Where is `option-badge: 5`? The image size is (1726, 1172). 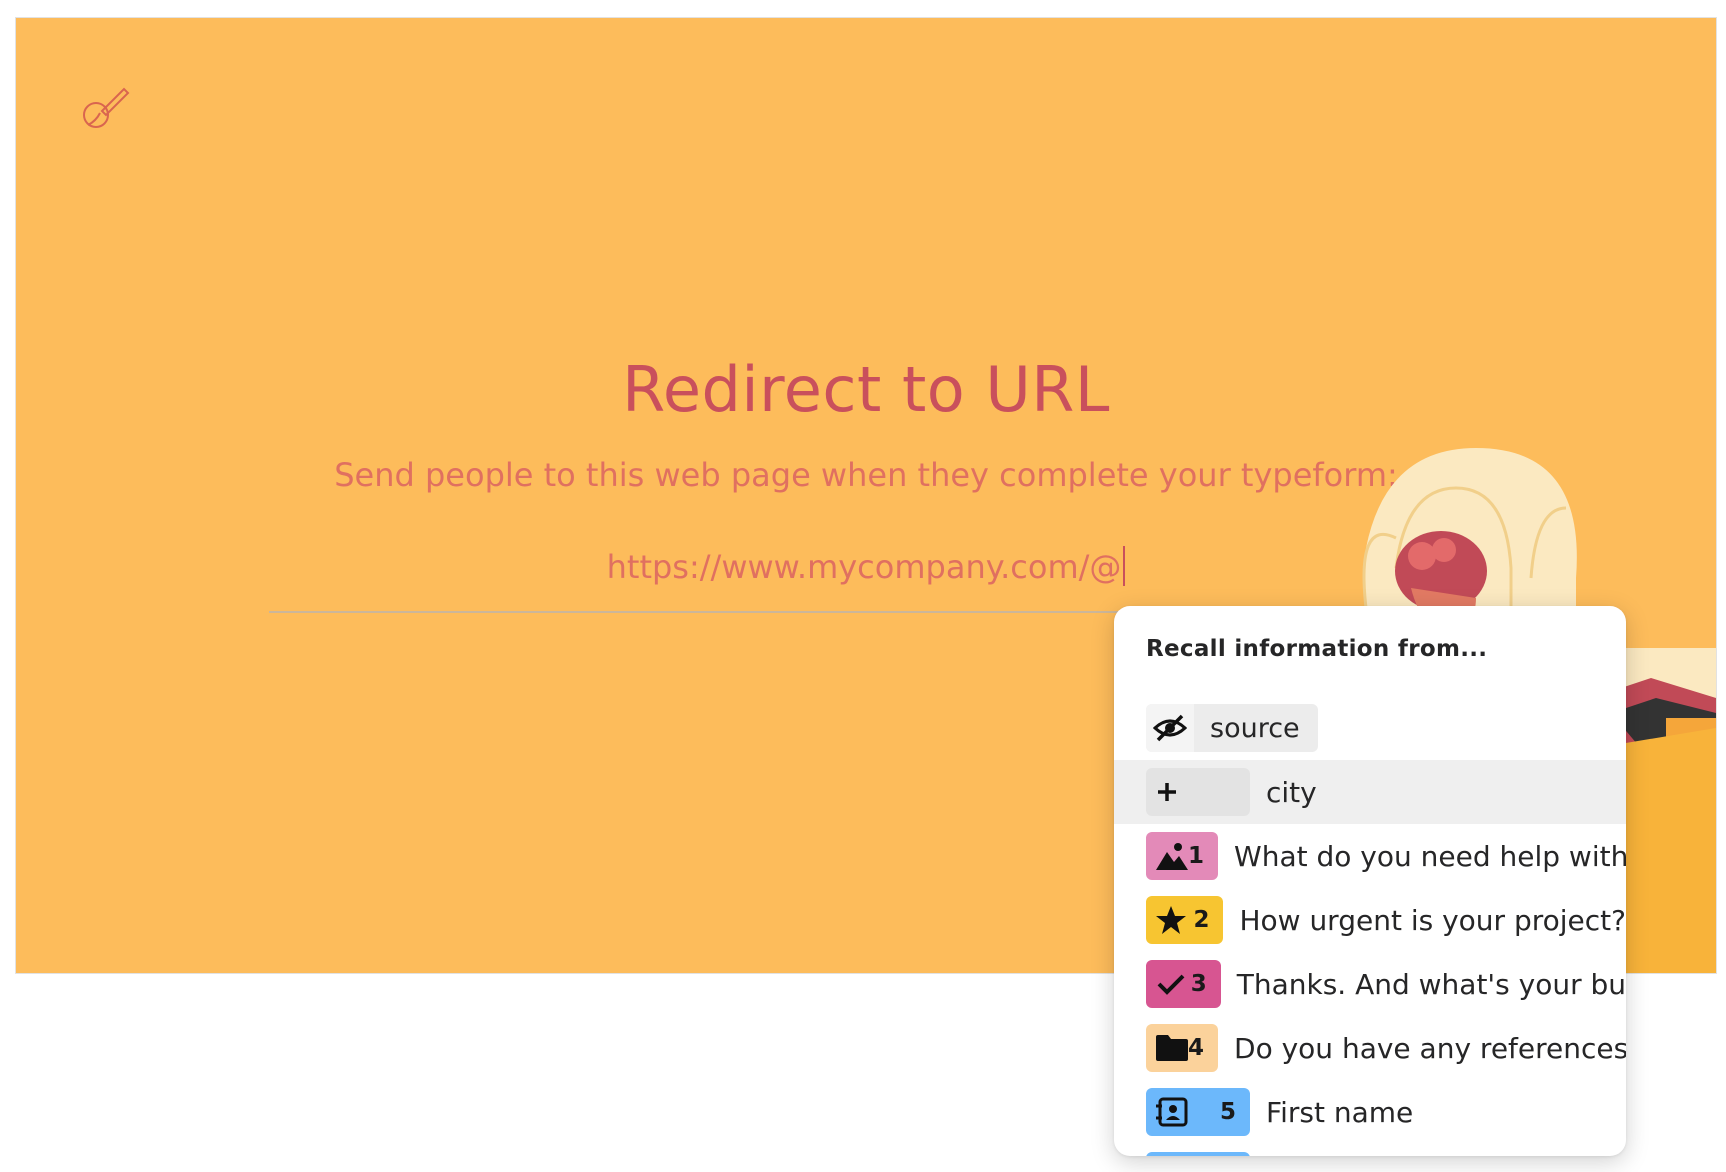 option-badge: 5 is located at coordinates (1198, 1112).